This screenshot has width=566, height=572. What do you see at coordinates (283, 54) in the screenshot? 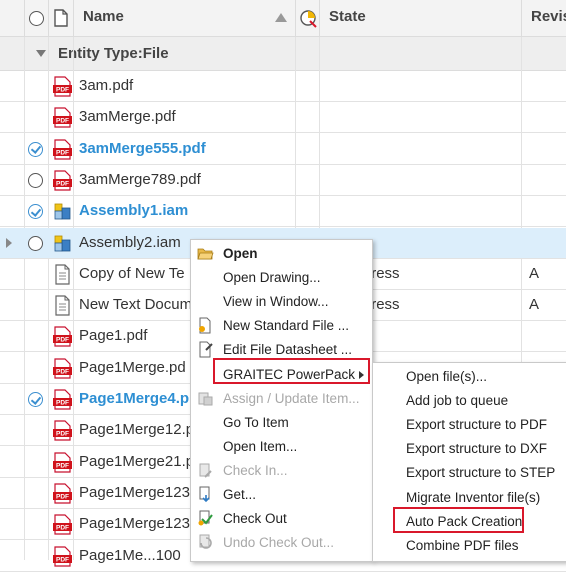
I see `group-header: Entity Type:File` at bounding box center [283, 54].